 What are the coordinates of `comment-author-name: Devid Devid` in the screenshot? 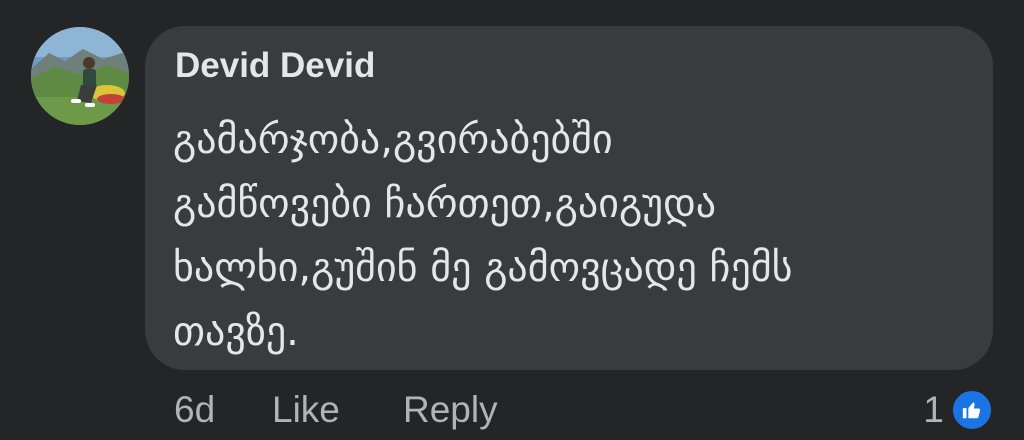 It's located at (275, 66).